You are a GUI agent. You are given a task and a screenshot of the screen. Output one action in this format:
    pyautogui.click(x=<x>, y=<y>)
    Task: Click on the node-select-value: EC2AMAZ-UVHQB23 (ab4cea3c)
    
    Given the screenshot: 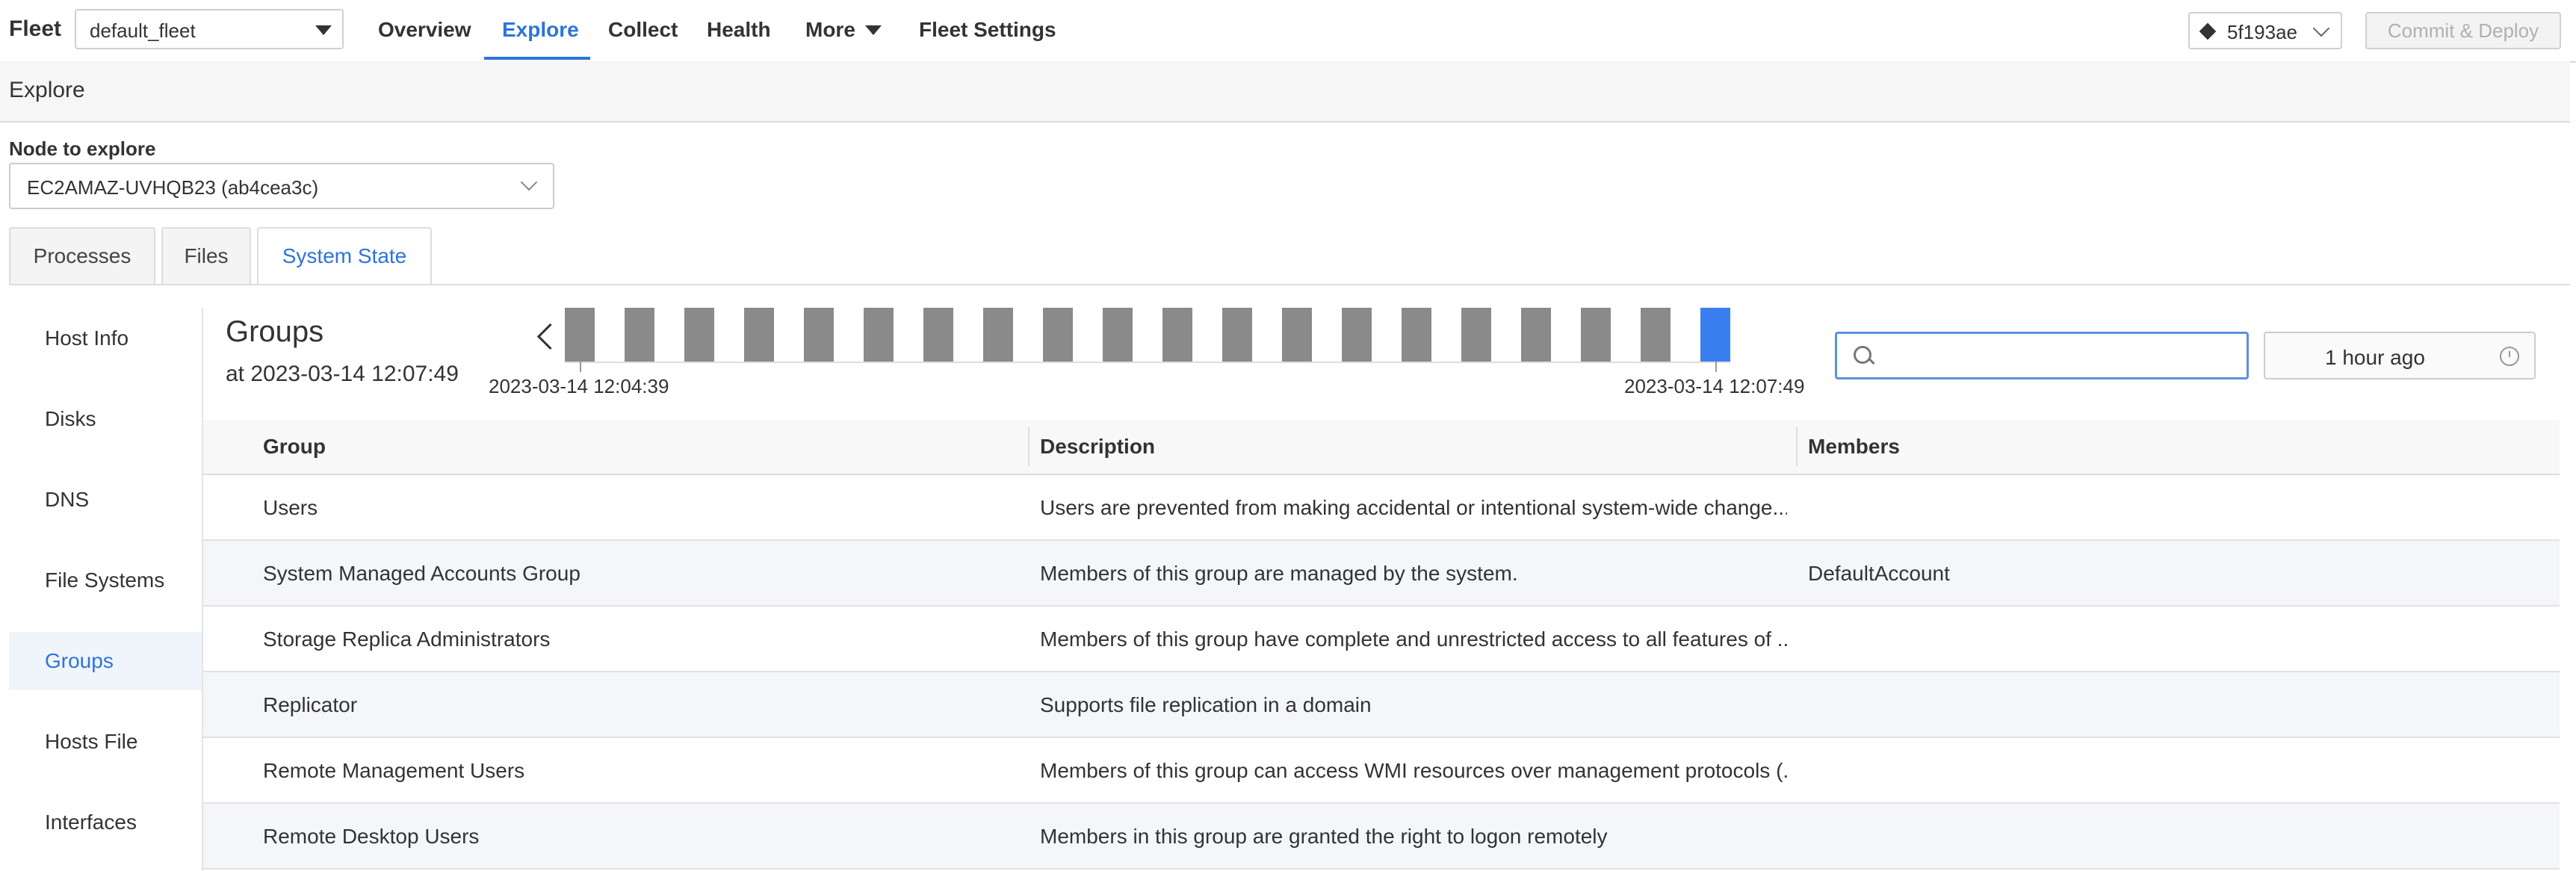 What is the action you would take?
    pyautogui.click(x=173, y=187)
    